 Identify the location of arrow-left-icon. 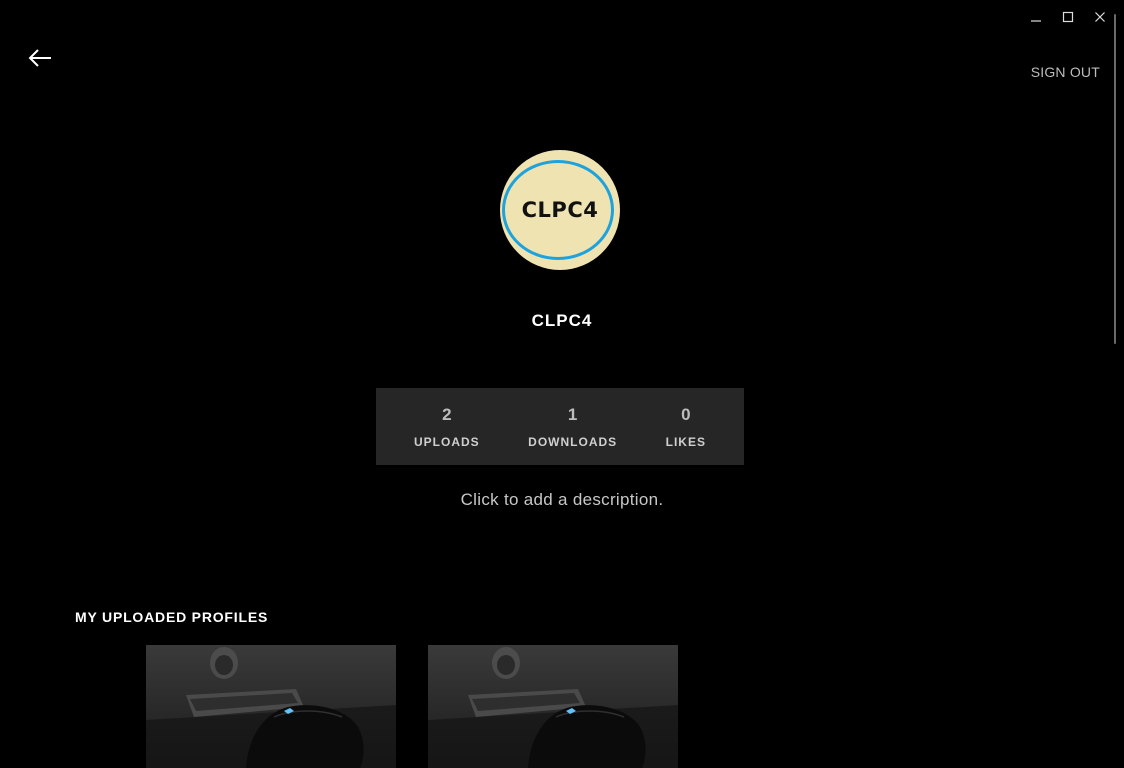
(39, 58).